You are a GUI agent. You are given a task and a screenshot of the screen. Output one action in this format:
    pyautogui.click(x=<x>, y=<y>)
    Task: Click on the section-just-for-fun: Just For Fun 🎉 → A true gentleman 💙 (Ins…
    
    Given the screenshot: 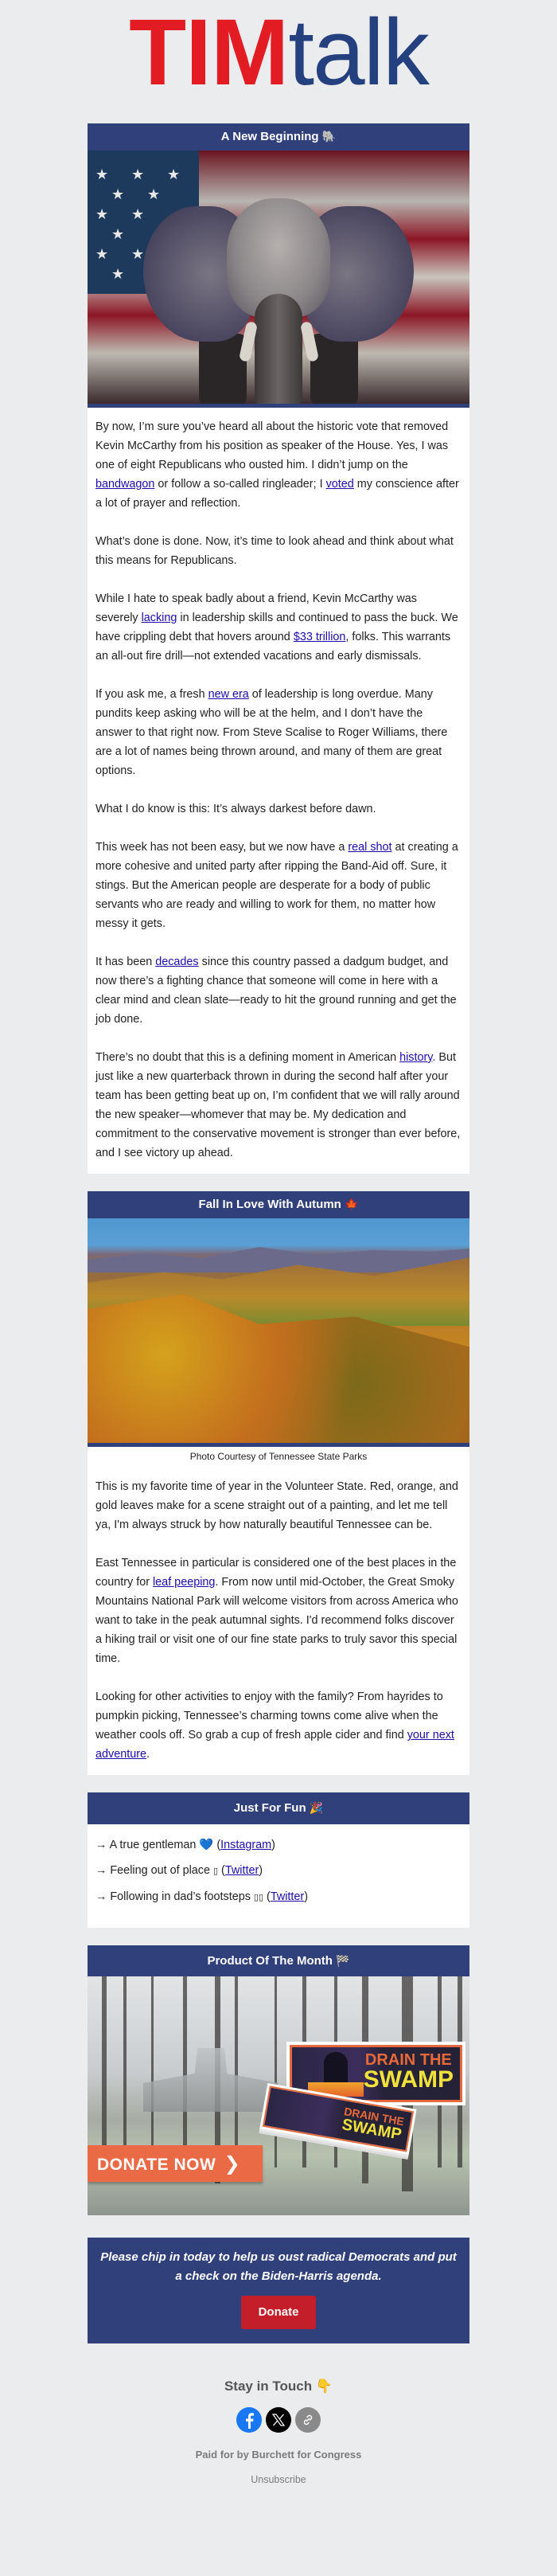 What is the action you would take?
    pyautogui.click(x=278, y=1860)
    